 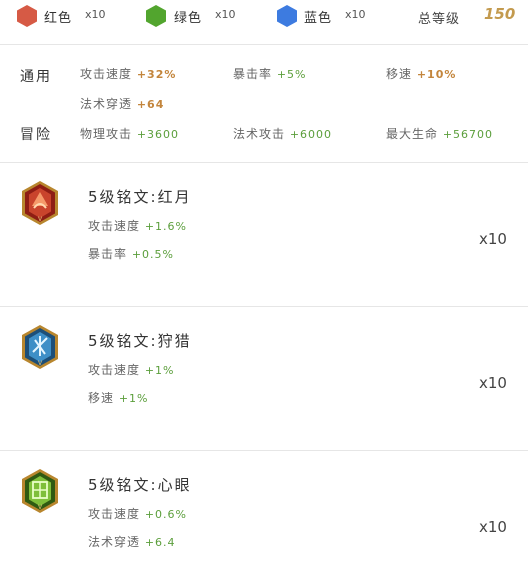 What do you see at coordinates (156, 74) in the screenshot?
I see `stat-value: +32%` at bounding box center [156, 74].